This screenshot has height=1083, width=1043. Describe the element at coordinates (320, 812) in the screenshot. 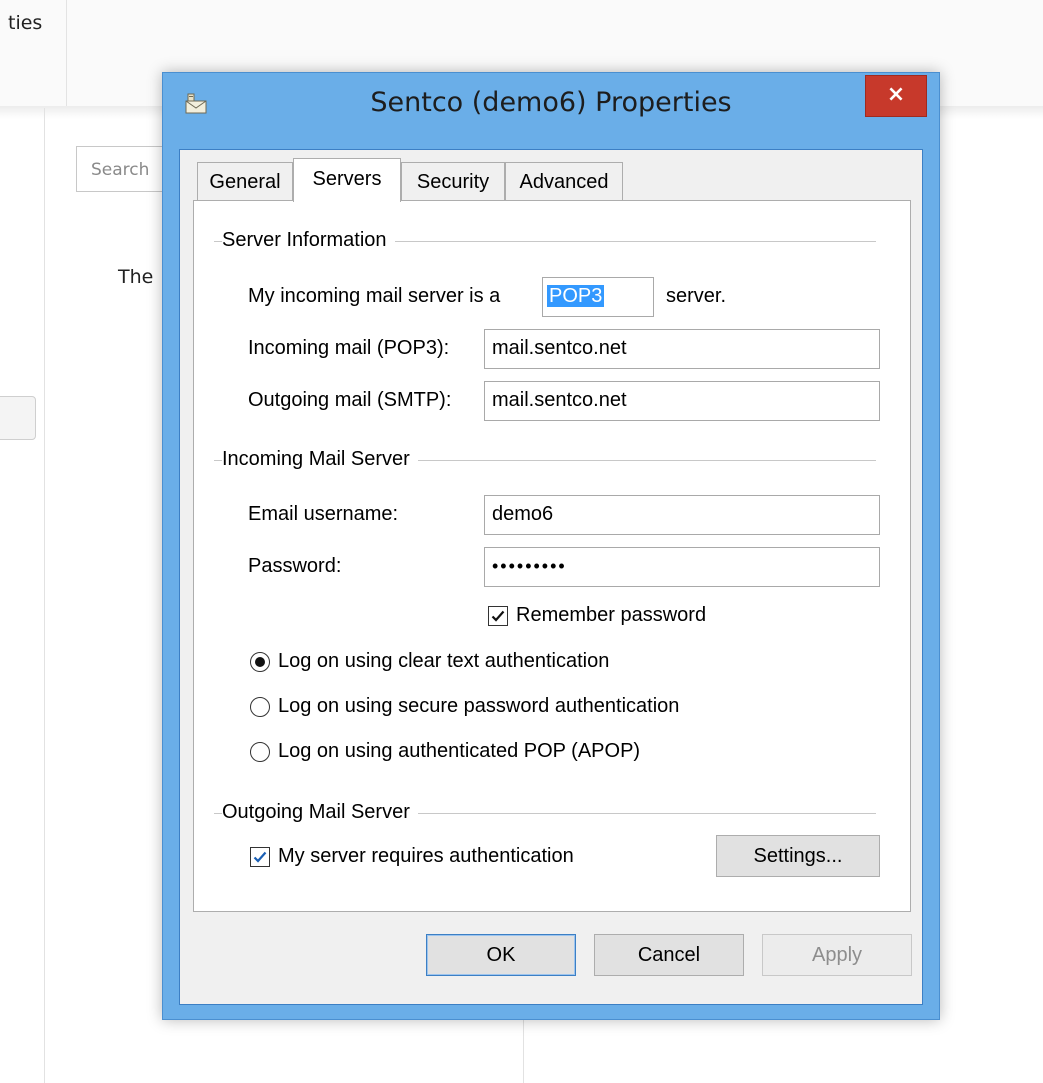

I see `outgoing-server-title: Outgoing Mail Server` at that location.